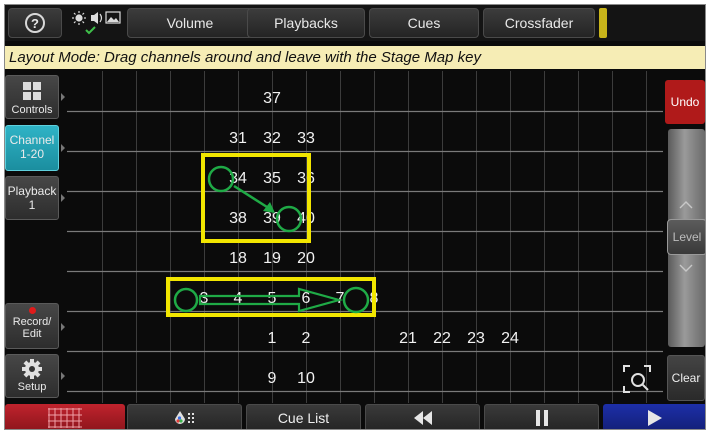  I want to click on controls-button: Controls, so click(32, 97).